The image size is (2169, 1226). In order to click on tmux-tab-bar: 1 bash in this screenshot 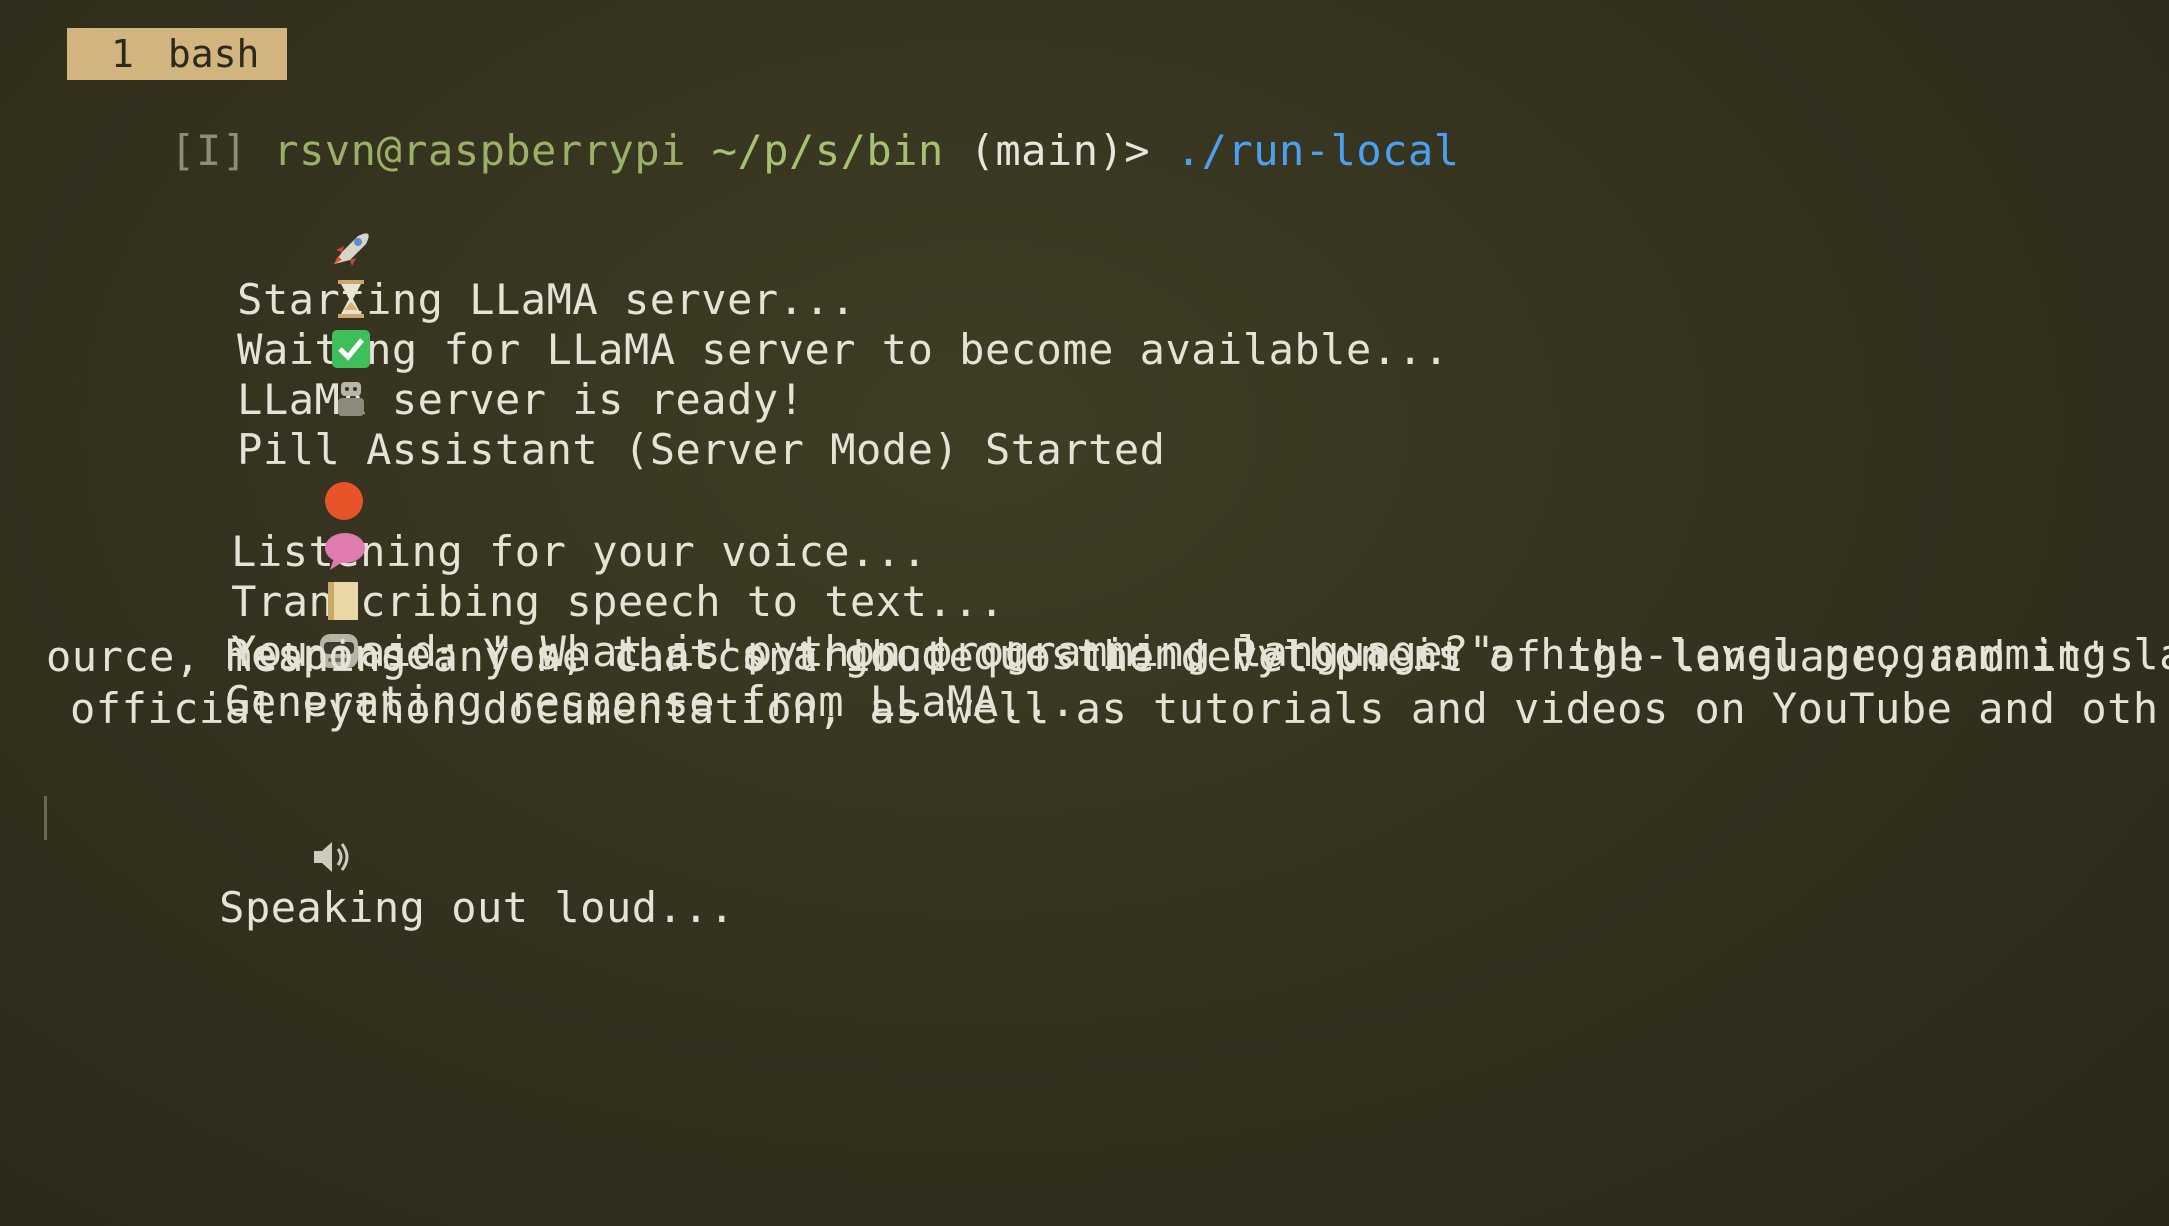, I will do `click(177, 54)`.